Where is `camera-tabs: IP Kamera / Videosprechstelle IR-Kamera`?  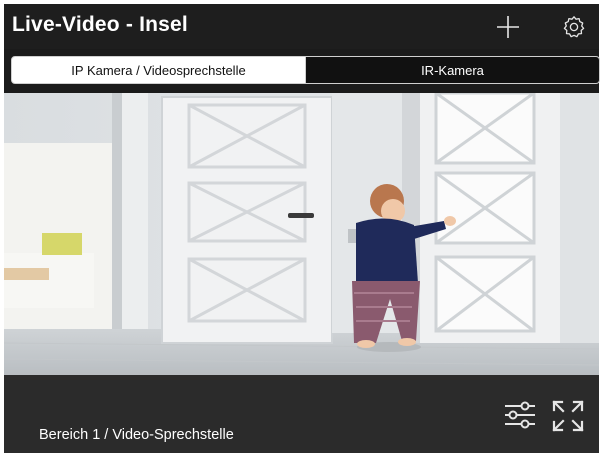
camera-tabs: IP Kamera / Videosprechstelle IR-Kamera is located at coordinates (302, 71).